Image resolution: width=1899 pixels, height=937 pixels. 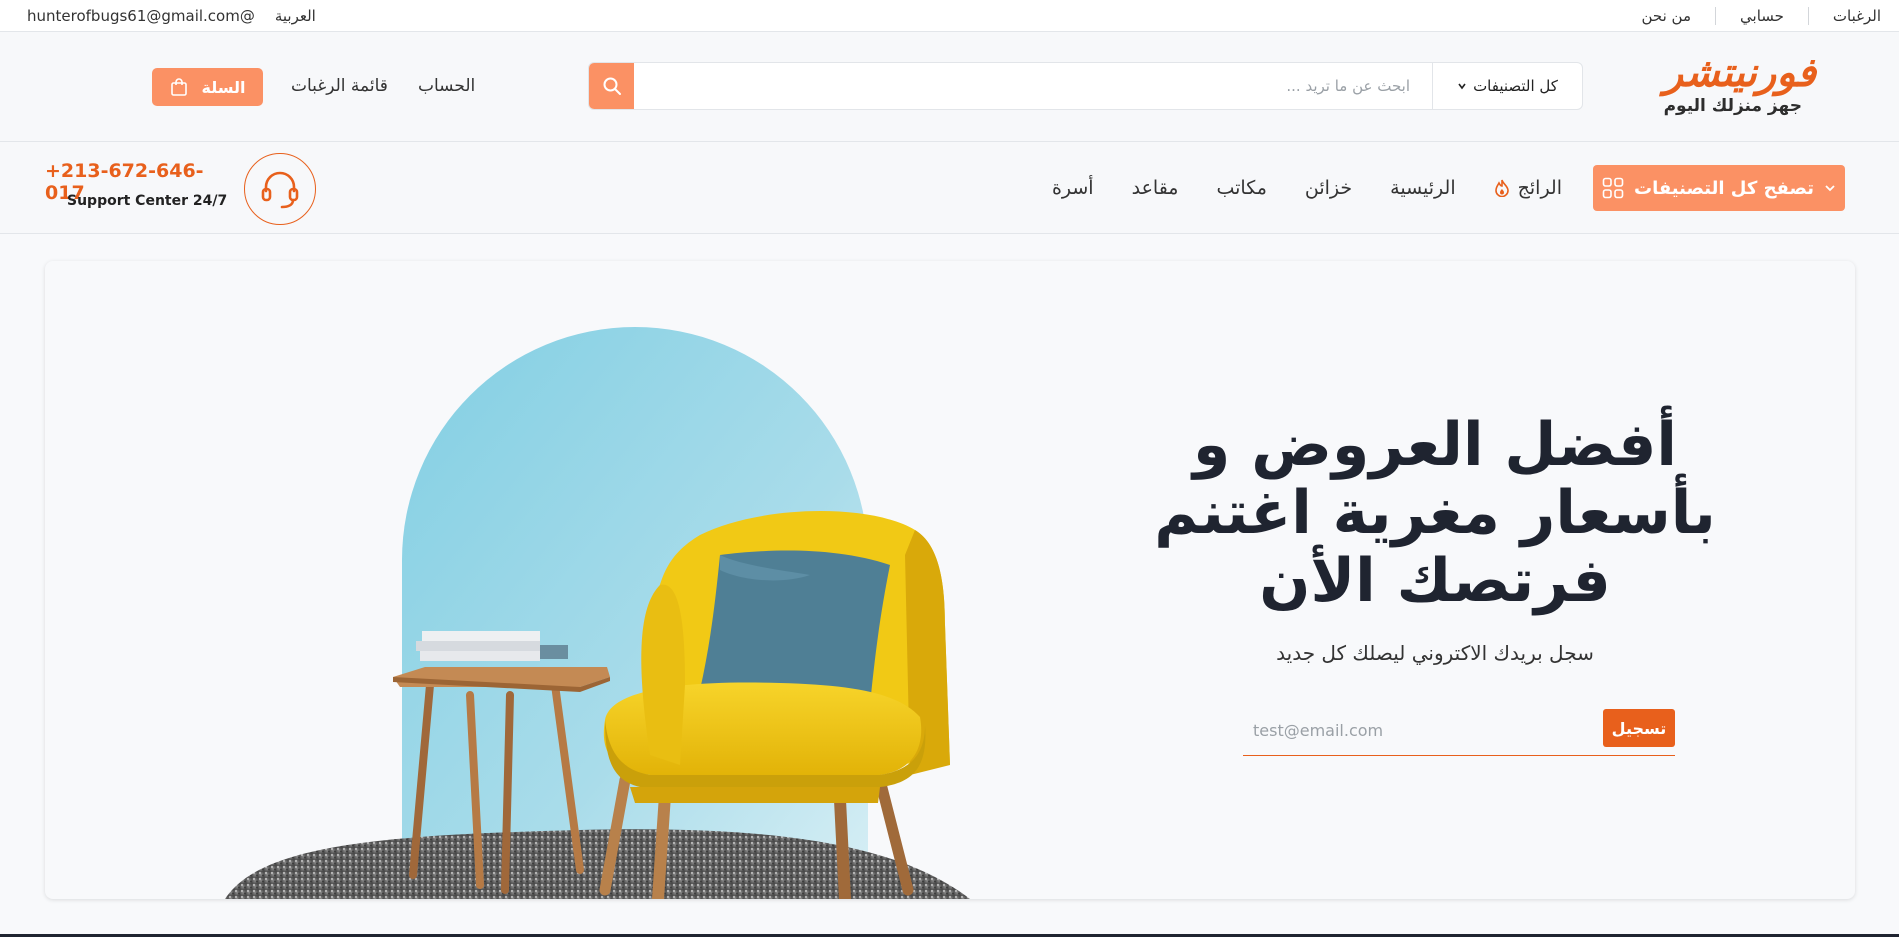 I want to click on account-link: الحساب, so click(x=446, y=86).